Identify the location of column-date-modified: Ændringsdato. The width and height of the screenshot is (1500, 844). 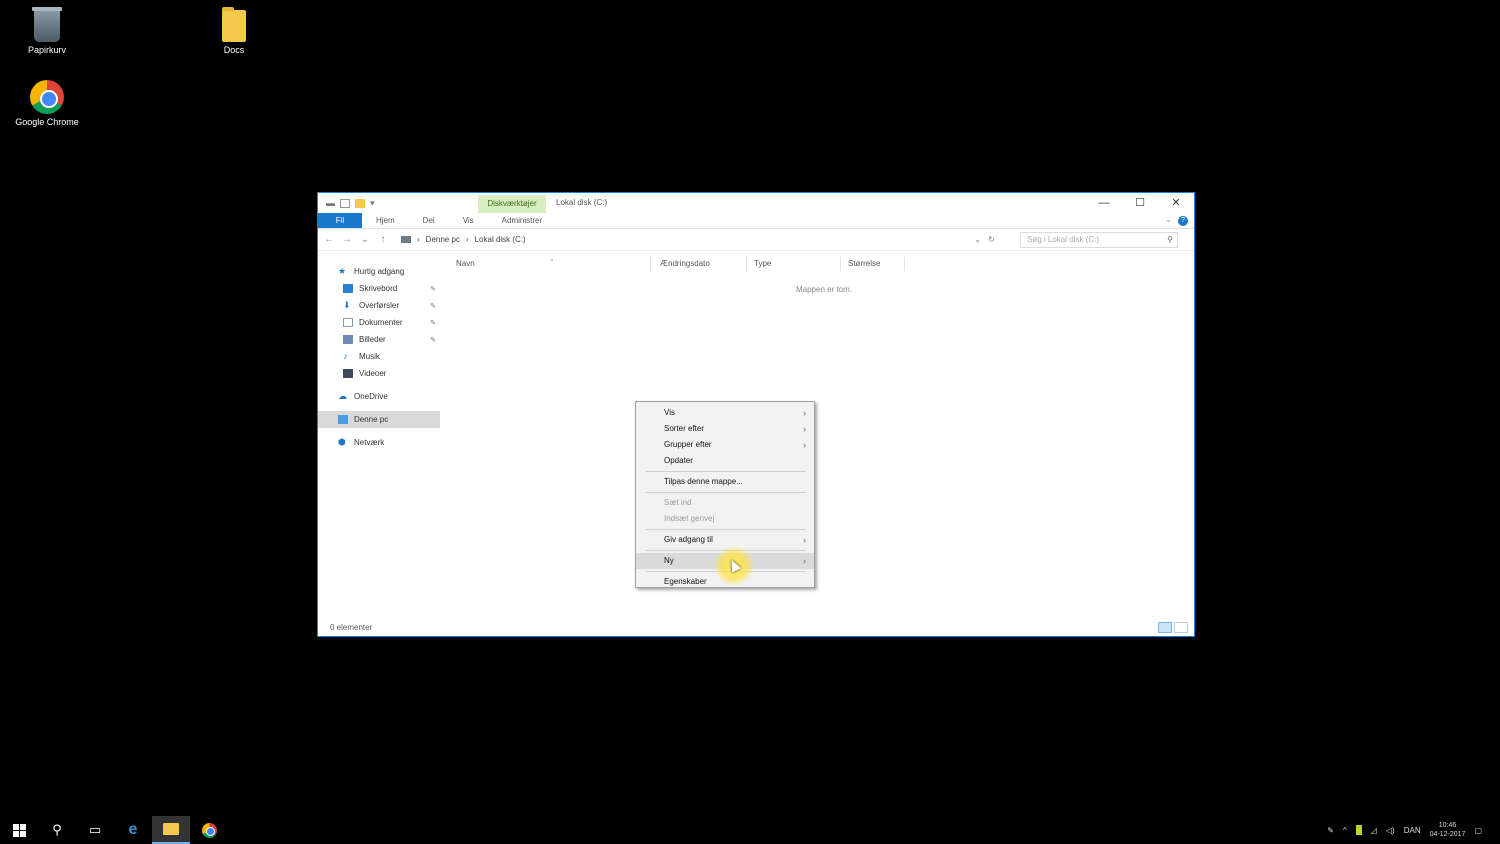
(685, 263).